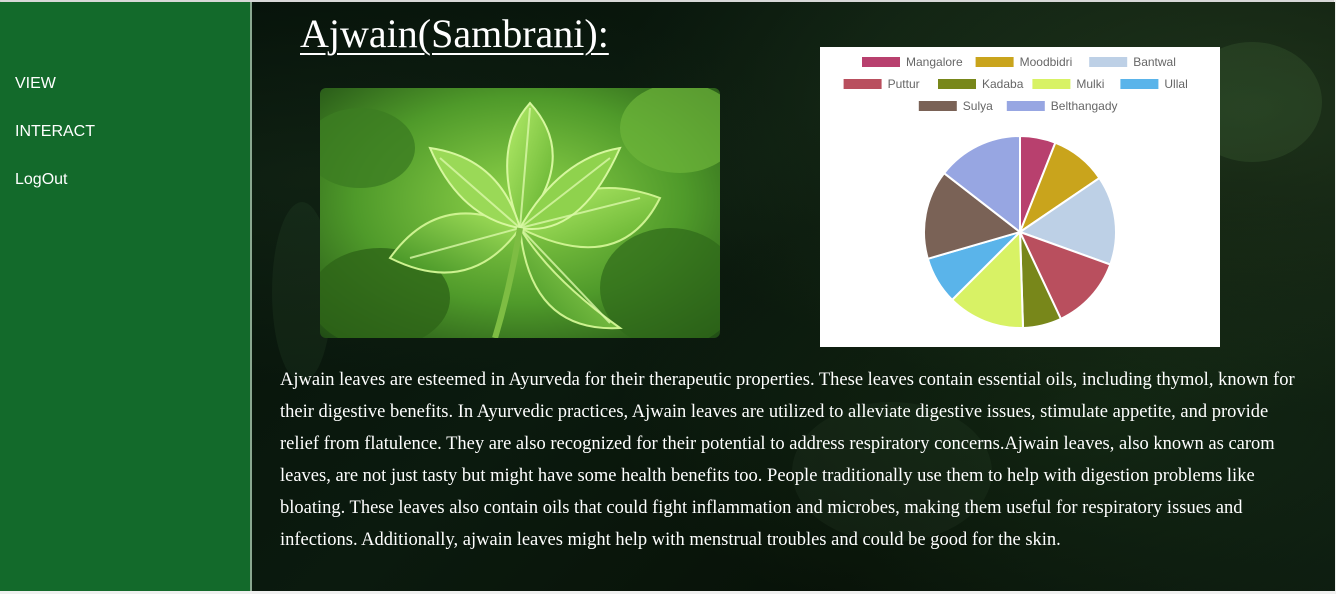 This screenshot has height=594, width=1336. I want to click on legend-label-kadaba: Kadaba, so click(1003, 84).